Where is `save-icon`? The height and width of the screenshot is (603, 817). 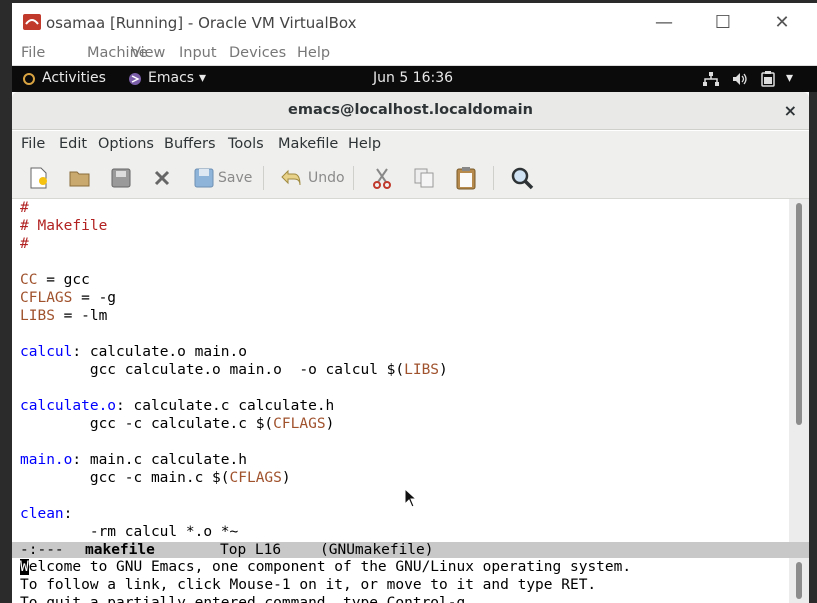
save-icon is located at coordinates (204, 178).